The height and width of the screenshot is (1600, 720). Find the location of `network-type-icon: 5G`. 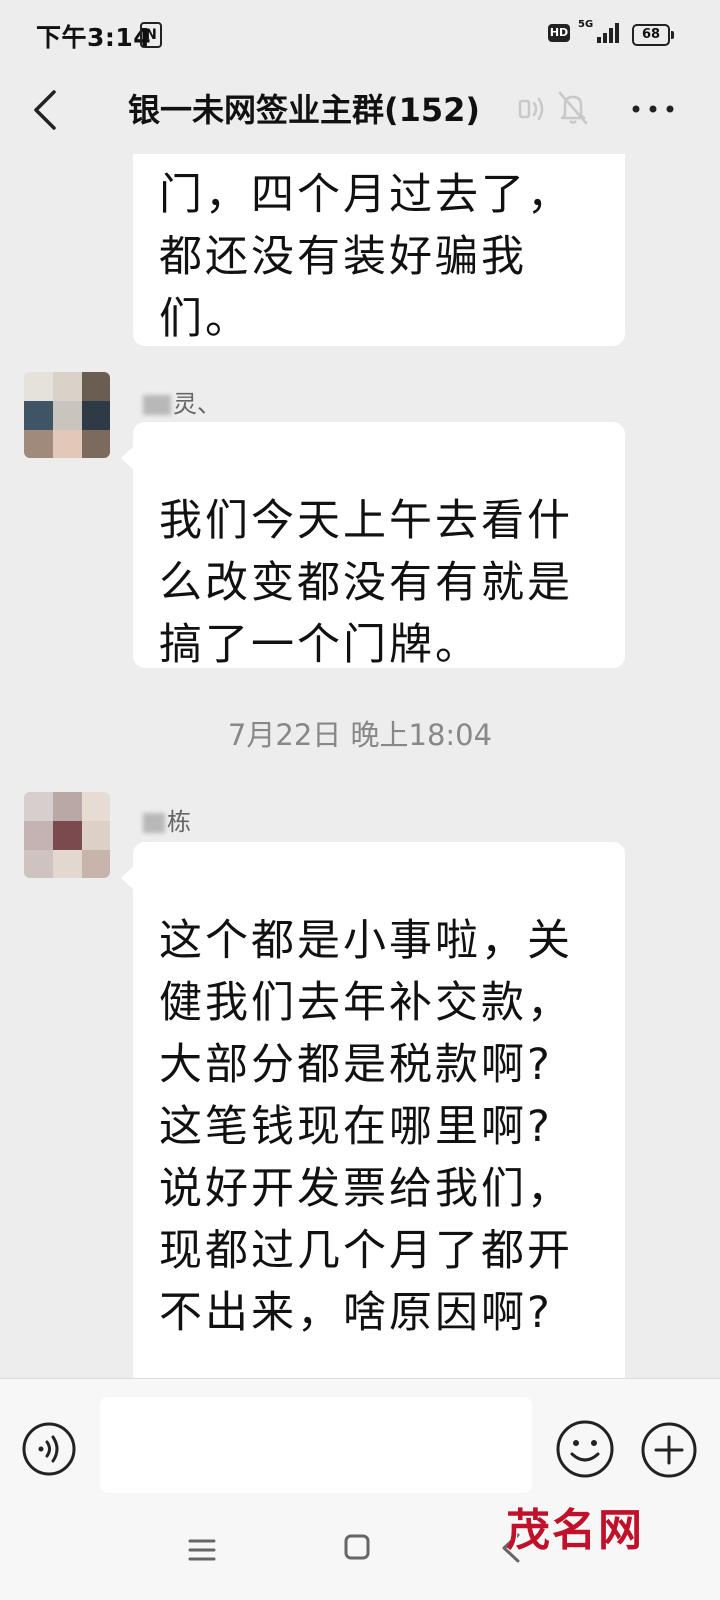

network-type-icon: 5G is located at coordinates (586, 24).